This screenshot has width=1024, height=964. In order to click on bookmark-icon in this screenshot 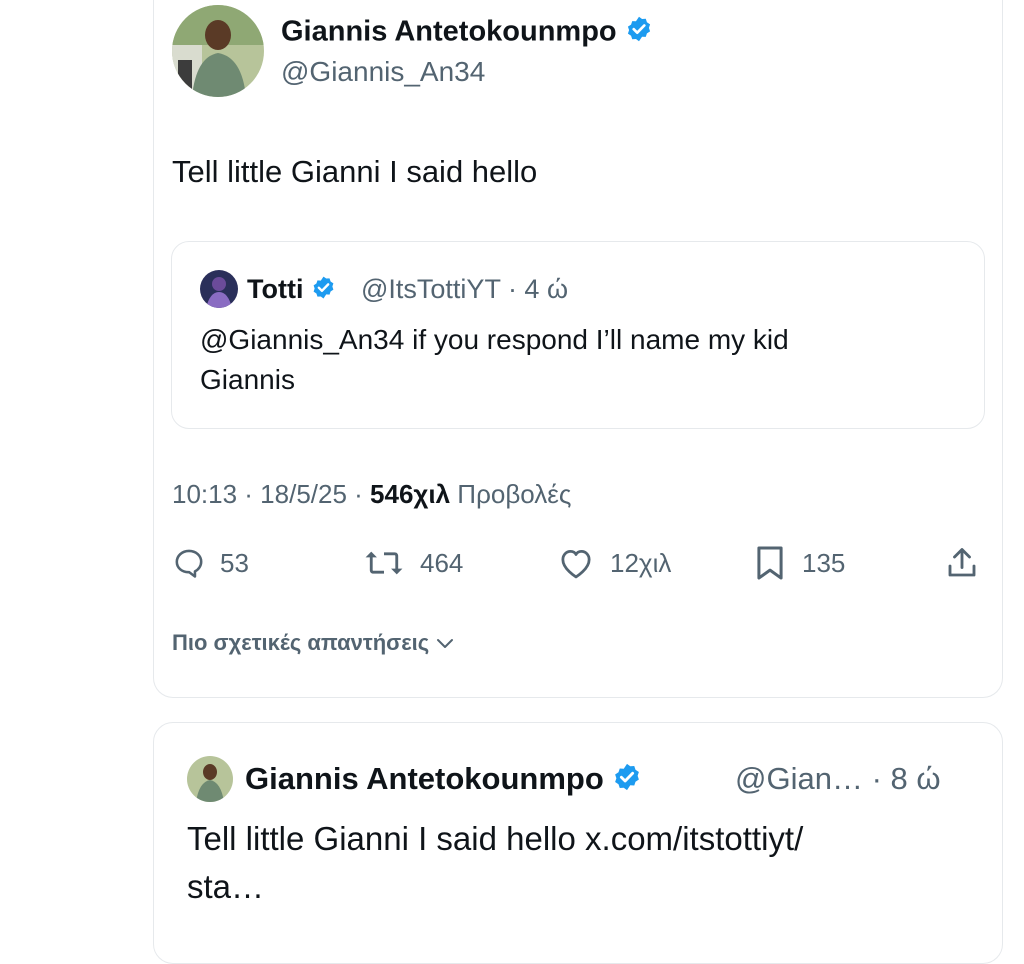, I will do `click(770, 563)`.